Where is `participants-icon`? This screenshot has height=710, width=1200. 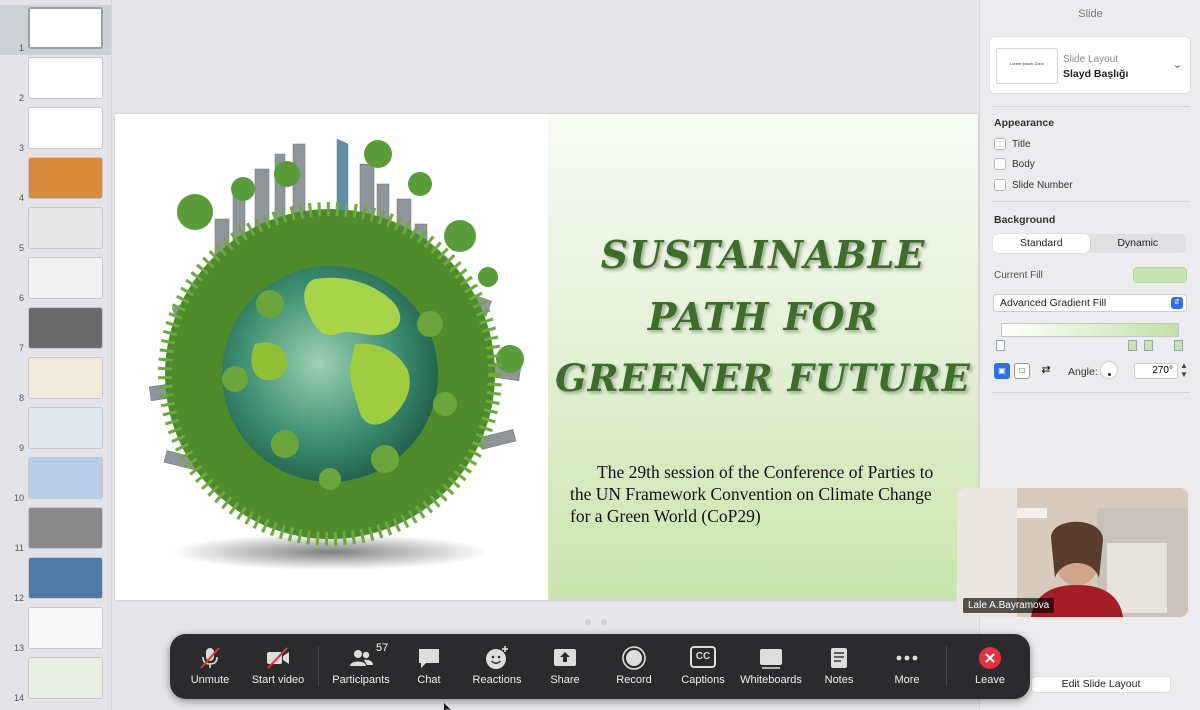
participants-icon is located at coordinates (361, 658).